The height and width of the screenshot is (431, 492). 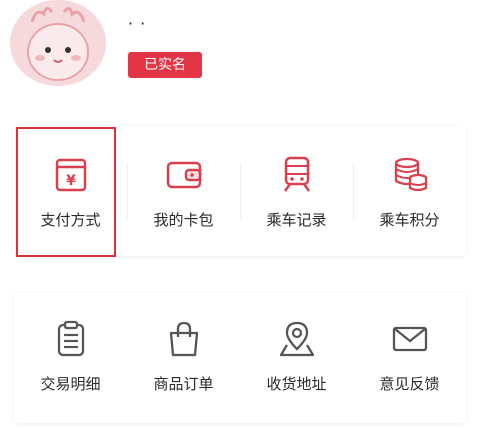 I want to click on ride-records-button: 乘车记录, so click(x=296, y=191).